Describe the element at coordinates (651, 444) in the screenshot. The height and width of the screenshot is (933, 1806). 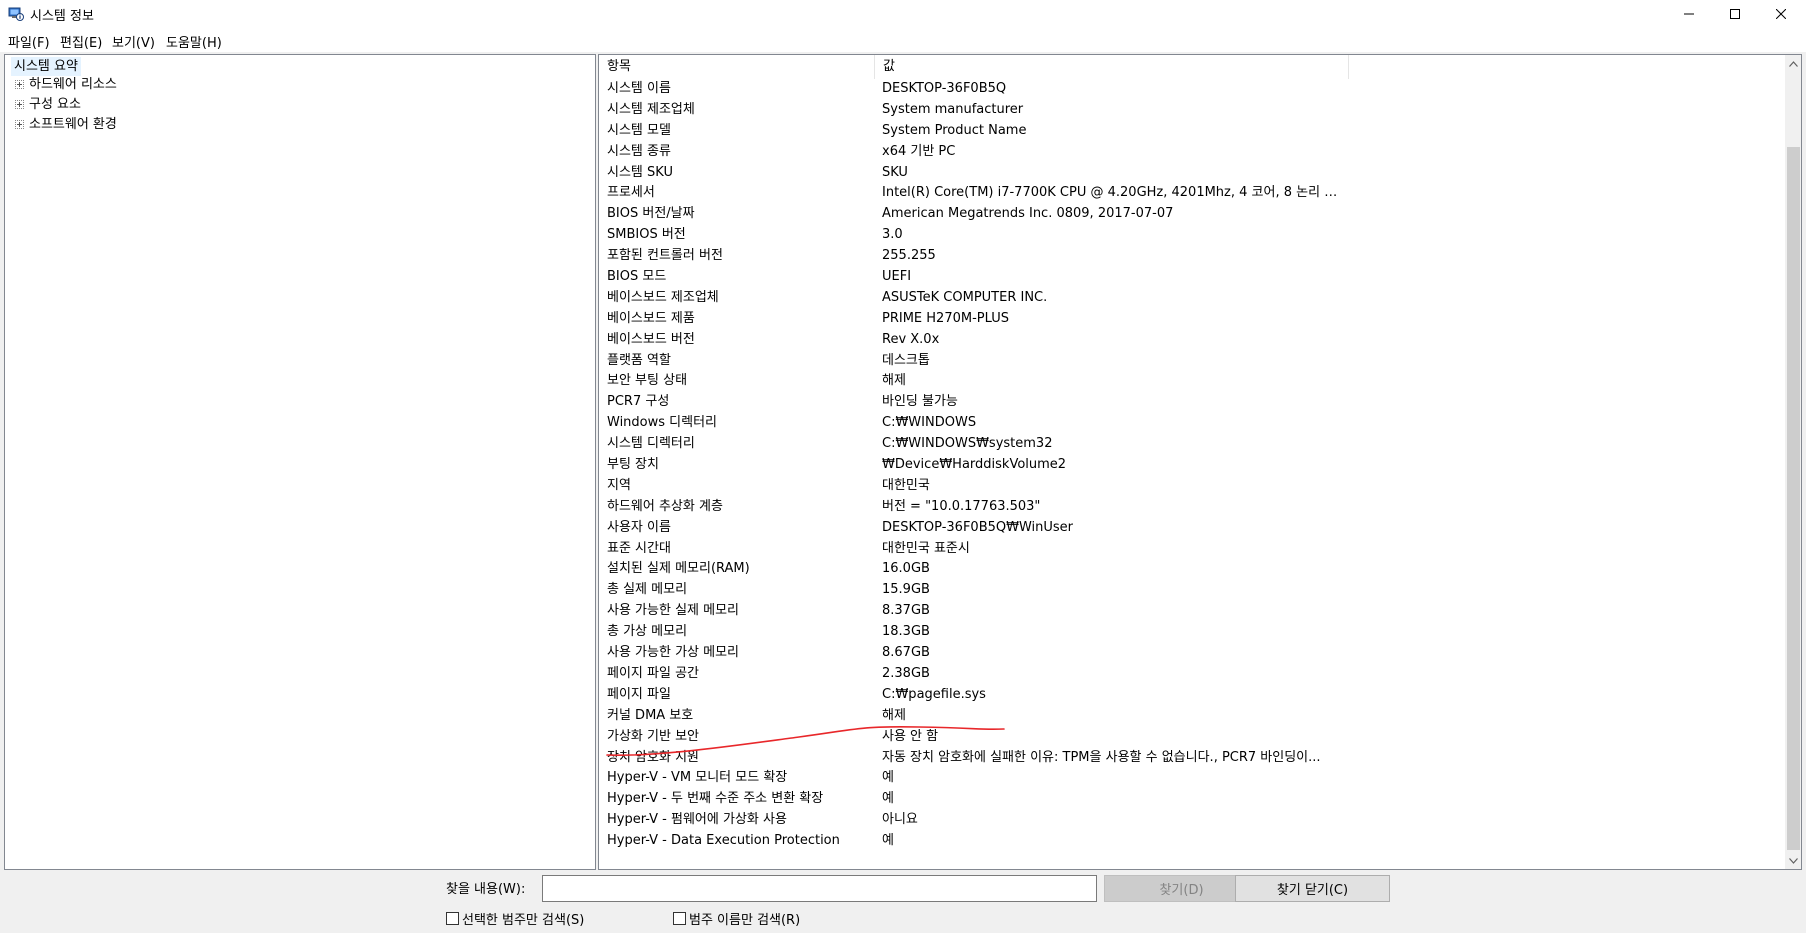
I see `row-item-name: 시스템 디렉터리` at that location.